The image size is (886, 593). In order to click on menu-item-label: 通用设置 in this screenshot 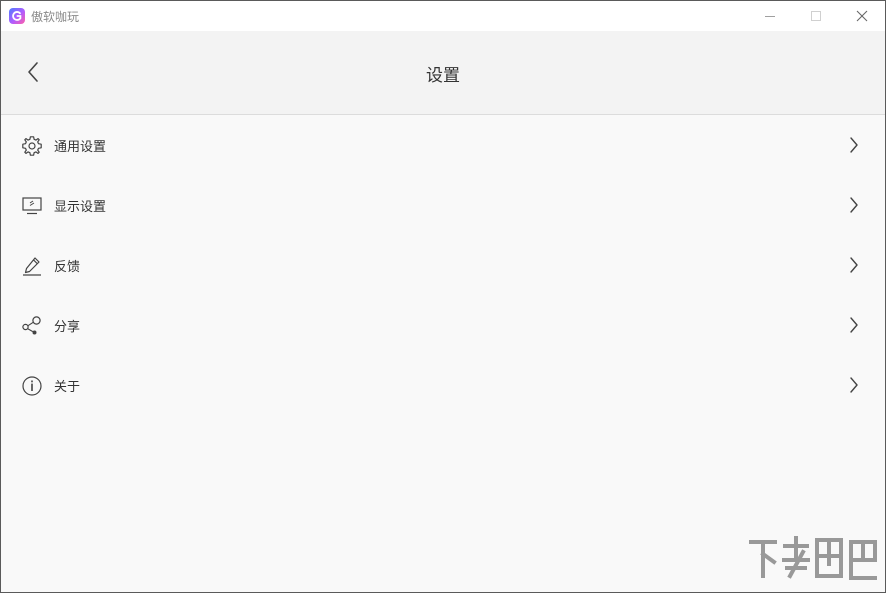, I will do `click(80, 147)`.